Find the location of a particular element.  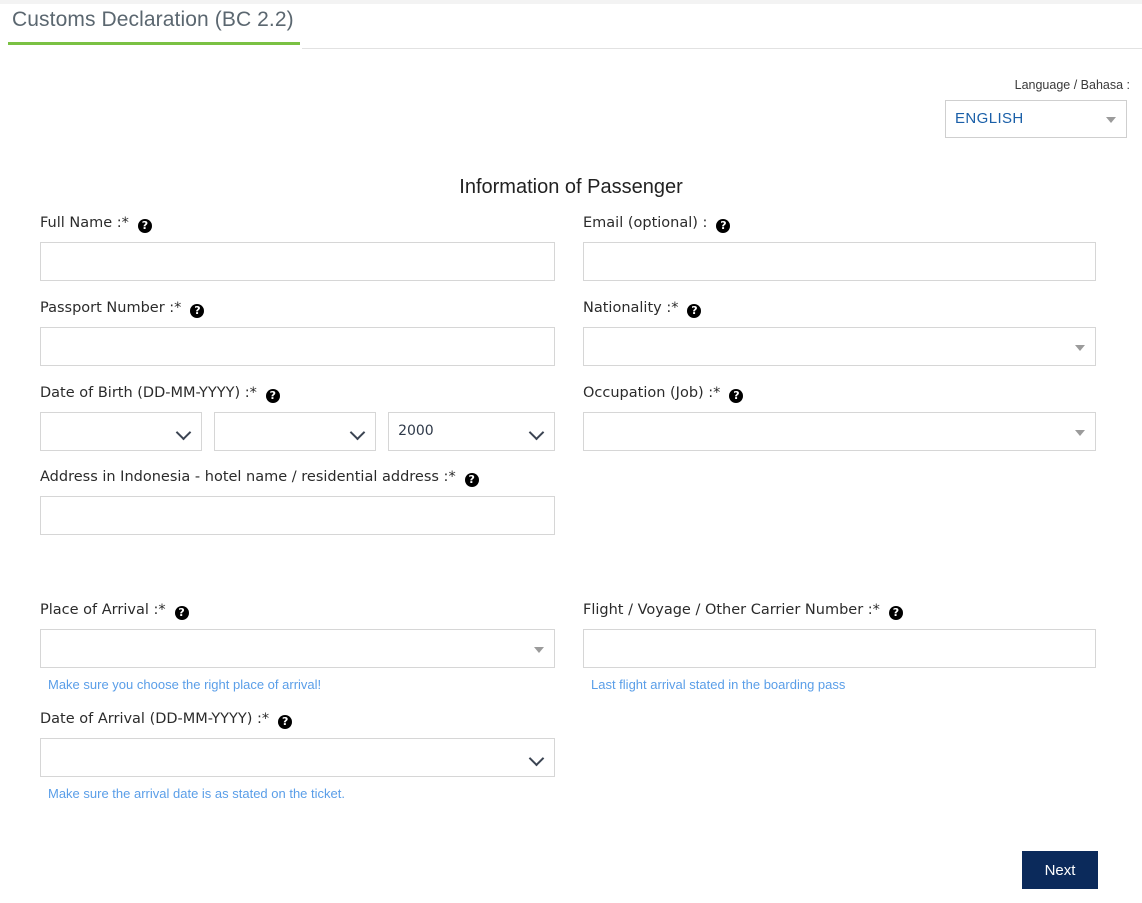

field-nationality: Nationality :*? is located at coordinates (839, 333).